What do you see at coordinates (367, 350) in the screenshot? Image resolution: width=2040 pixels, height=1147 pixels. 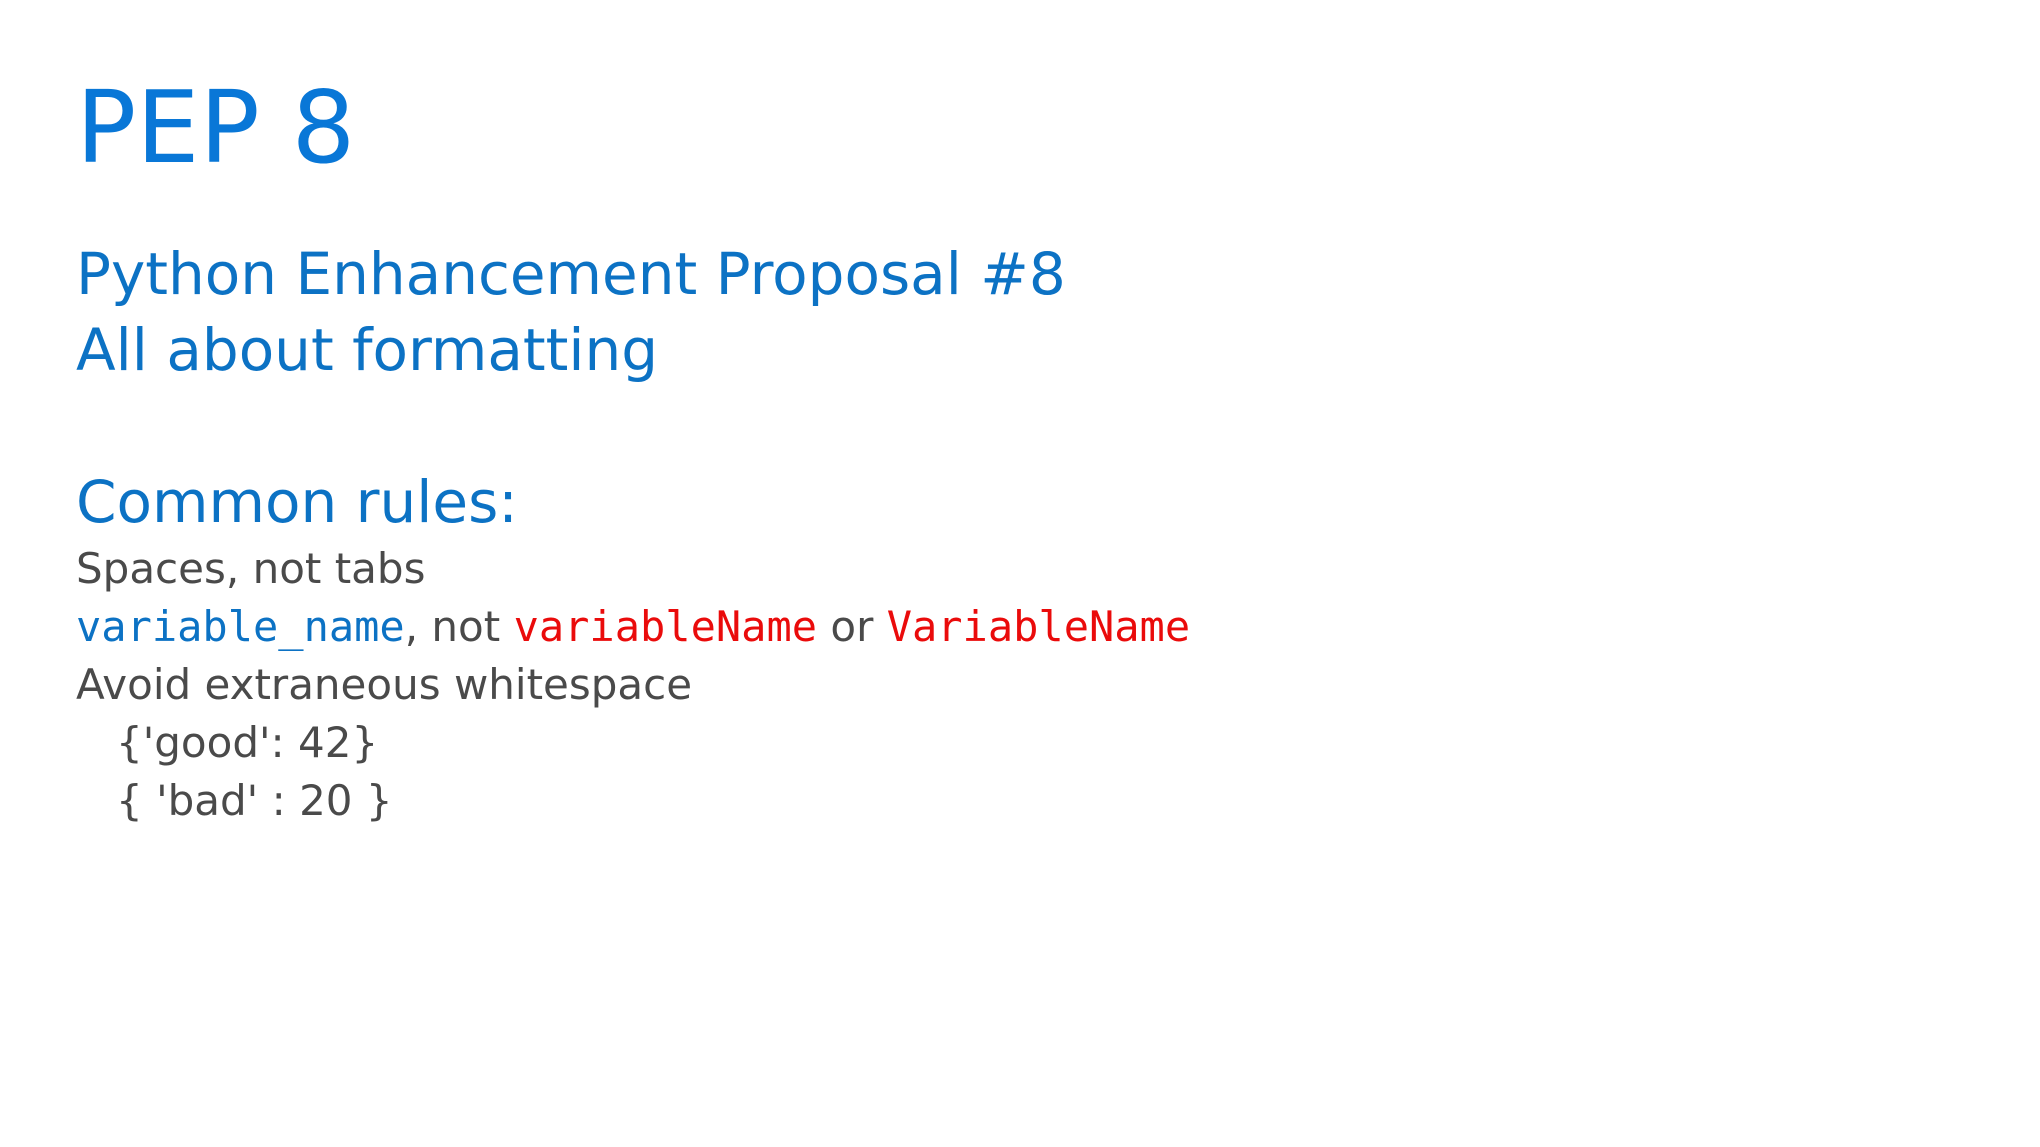 I see `subtitle-line-2: All about formatting` at bounding box center [367, 350].